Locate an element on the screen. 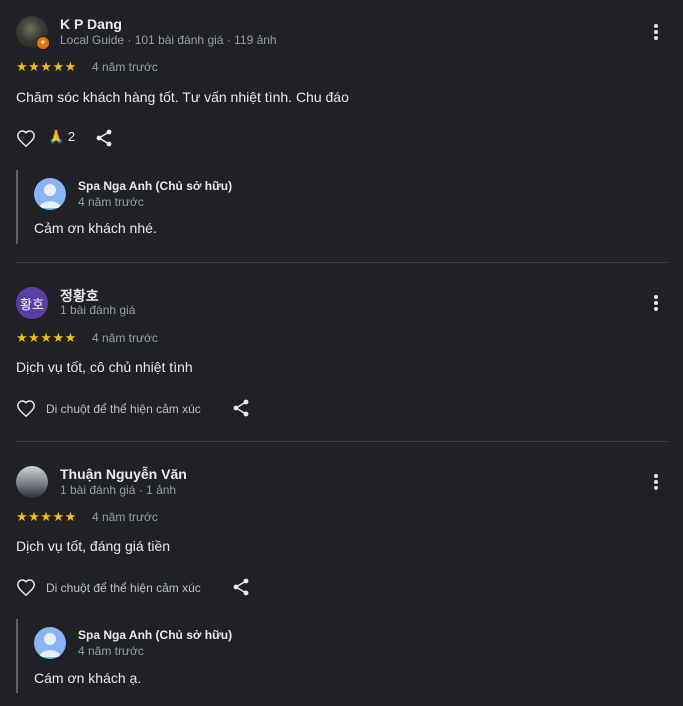  reaction-chip: 🙏 2 is located at coordinates (61, 137).